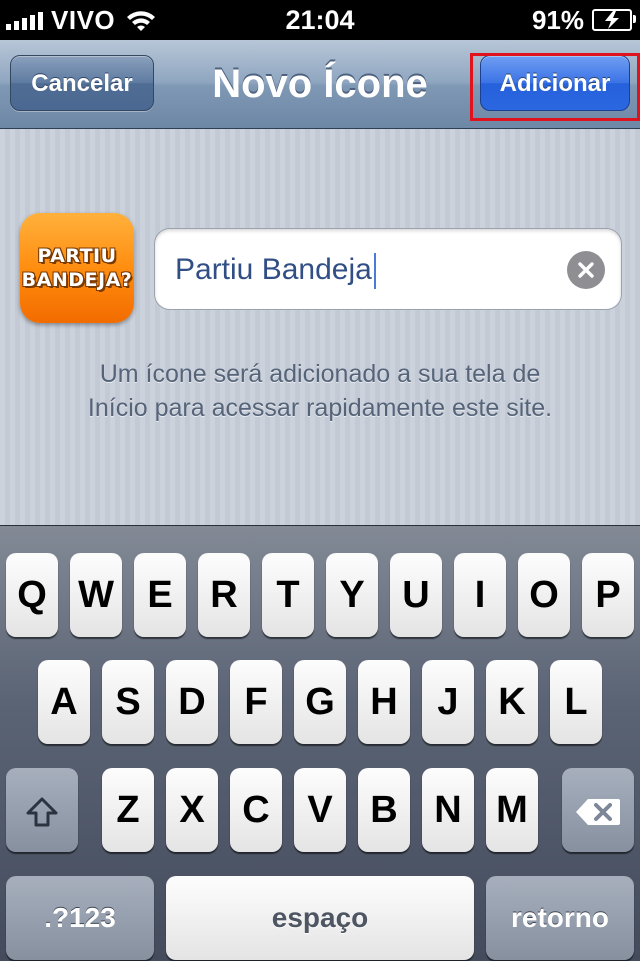  Describe the element at coordinates (256, 810) in the screenshot. I see `key-c: C` at that location.